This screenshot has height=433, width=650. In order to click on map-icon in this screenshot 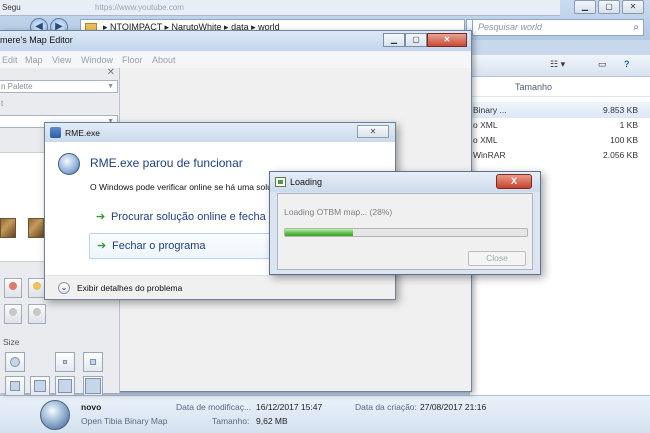, I will do `click(280, 182)`.